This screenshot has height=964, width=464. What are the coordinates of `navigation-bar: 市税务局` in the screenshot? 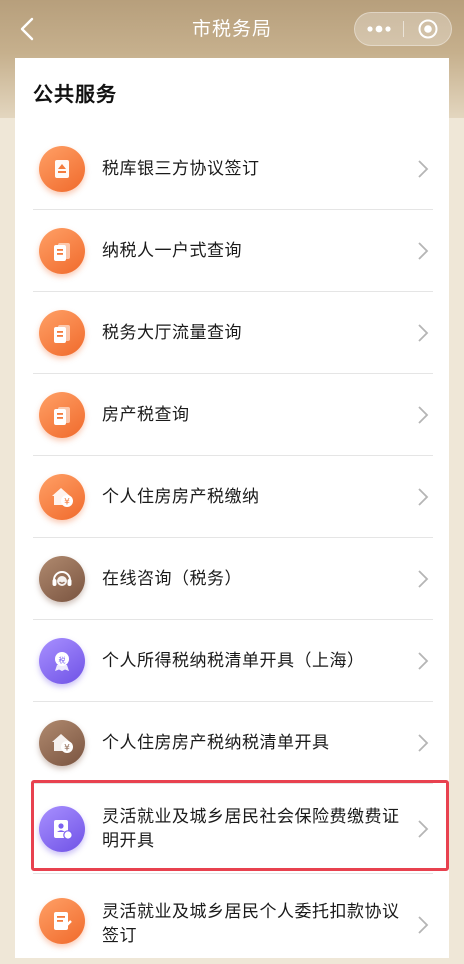 It's located at (232, 29).